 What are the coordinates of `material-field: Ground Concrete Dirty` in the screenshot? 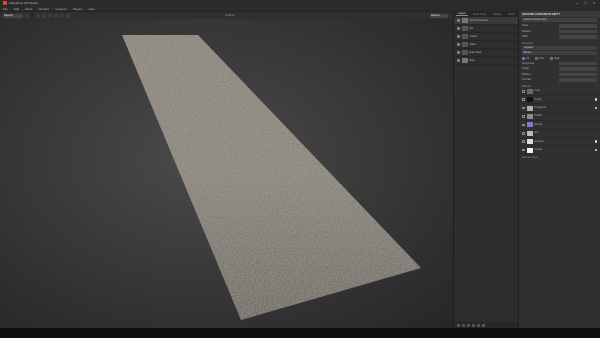 It's located at (559, 20).